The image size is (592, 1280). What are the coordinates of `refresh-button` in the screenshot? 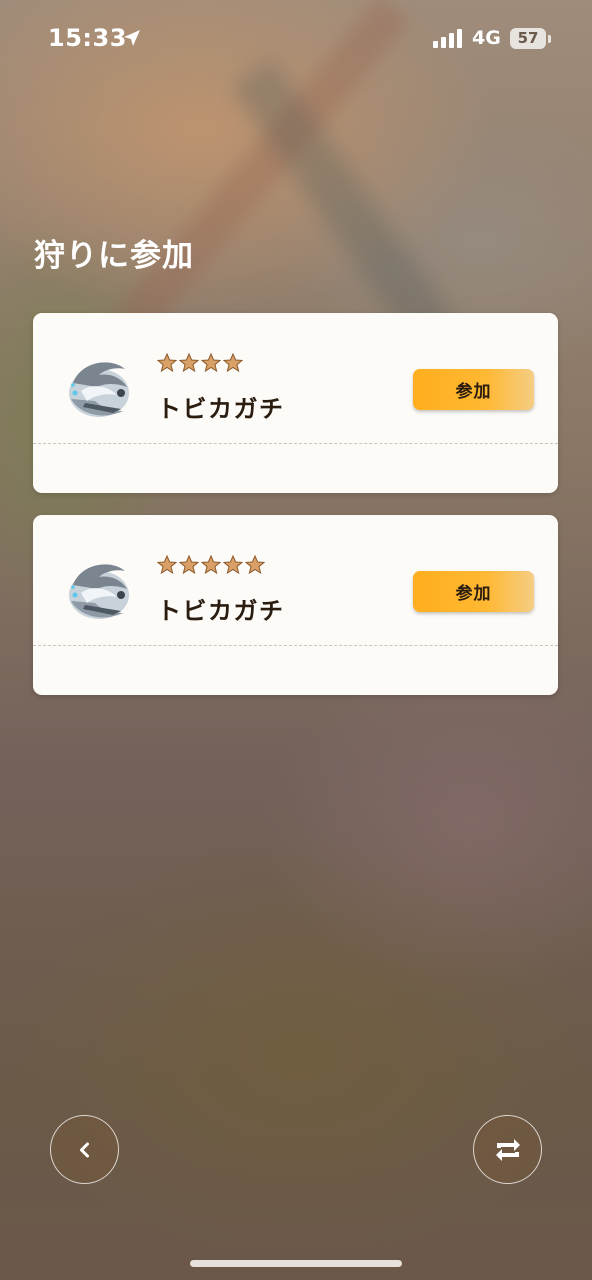 It's located at (507, 1149).